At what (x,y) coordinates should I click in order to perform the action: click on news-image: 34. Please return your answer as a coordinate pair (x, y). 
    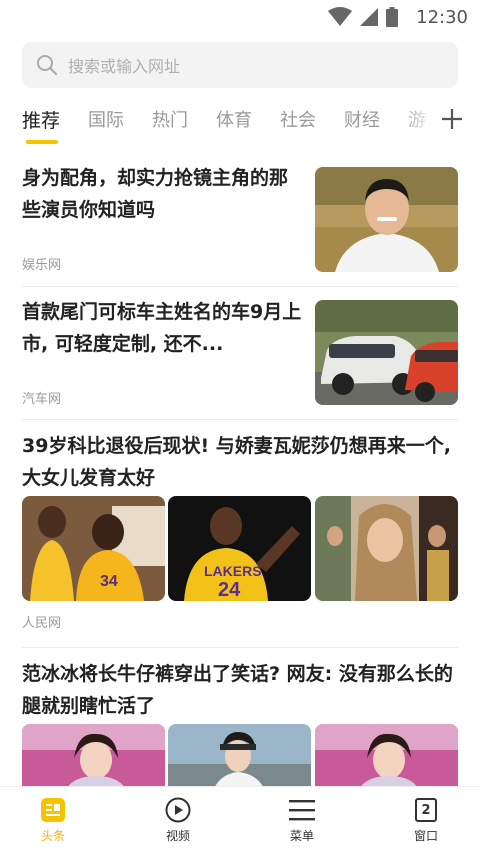
    Looking at the image, I should click on (93, 548).